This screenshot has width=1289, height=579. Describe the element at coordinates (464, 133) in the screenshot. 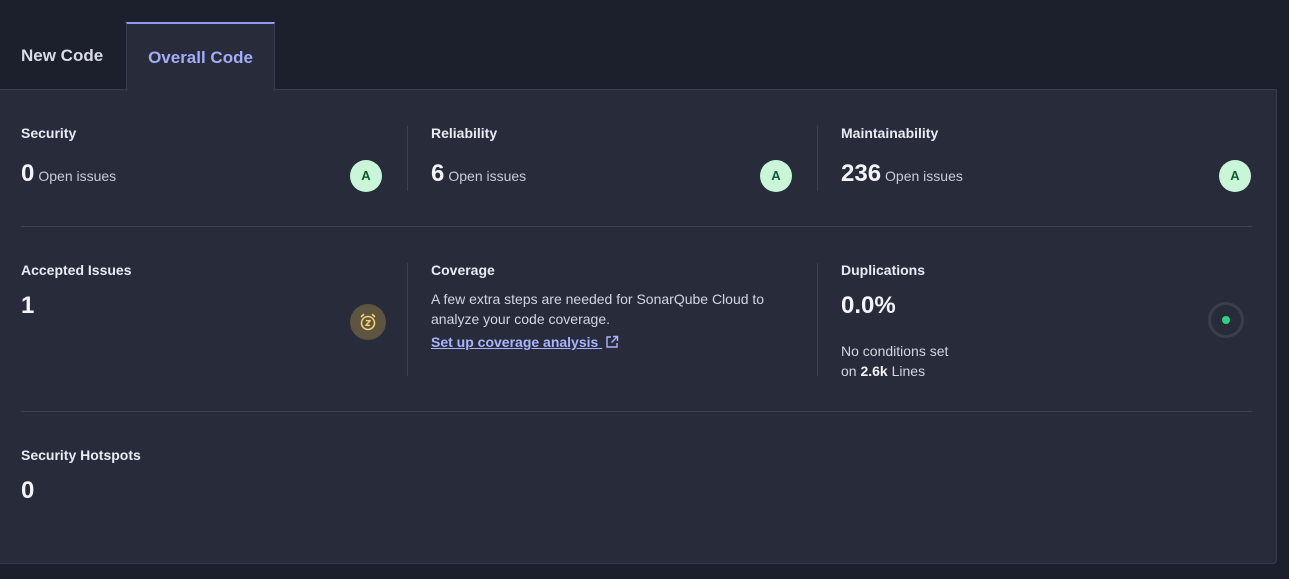

I see `reliability-label: Reliability` at that location.